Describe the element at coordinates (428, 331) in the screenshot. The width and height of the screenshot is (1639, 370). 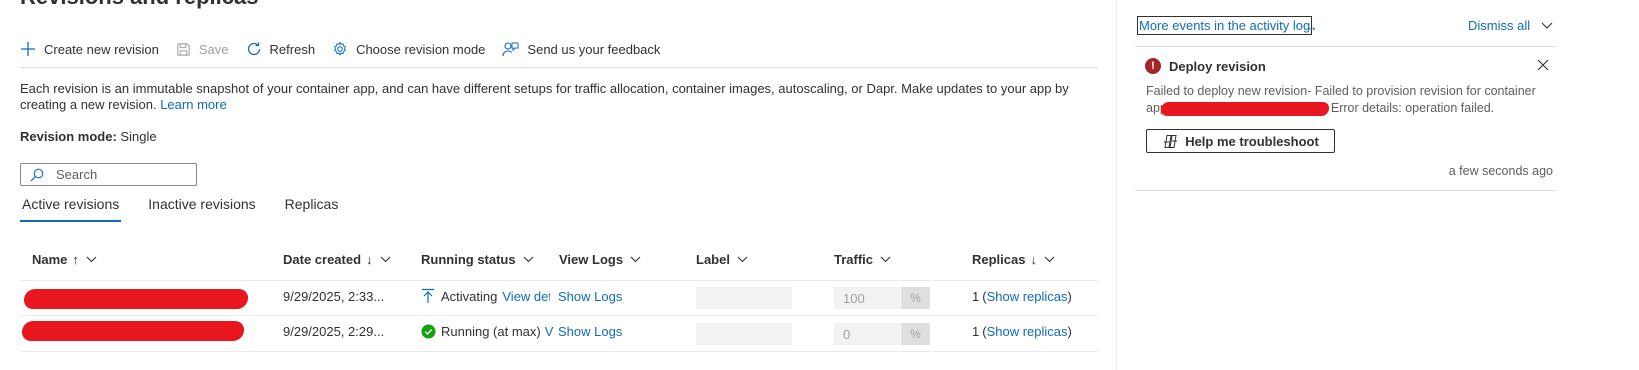
I see `check-circle-icon` at that location.